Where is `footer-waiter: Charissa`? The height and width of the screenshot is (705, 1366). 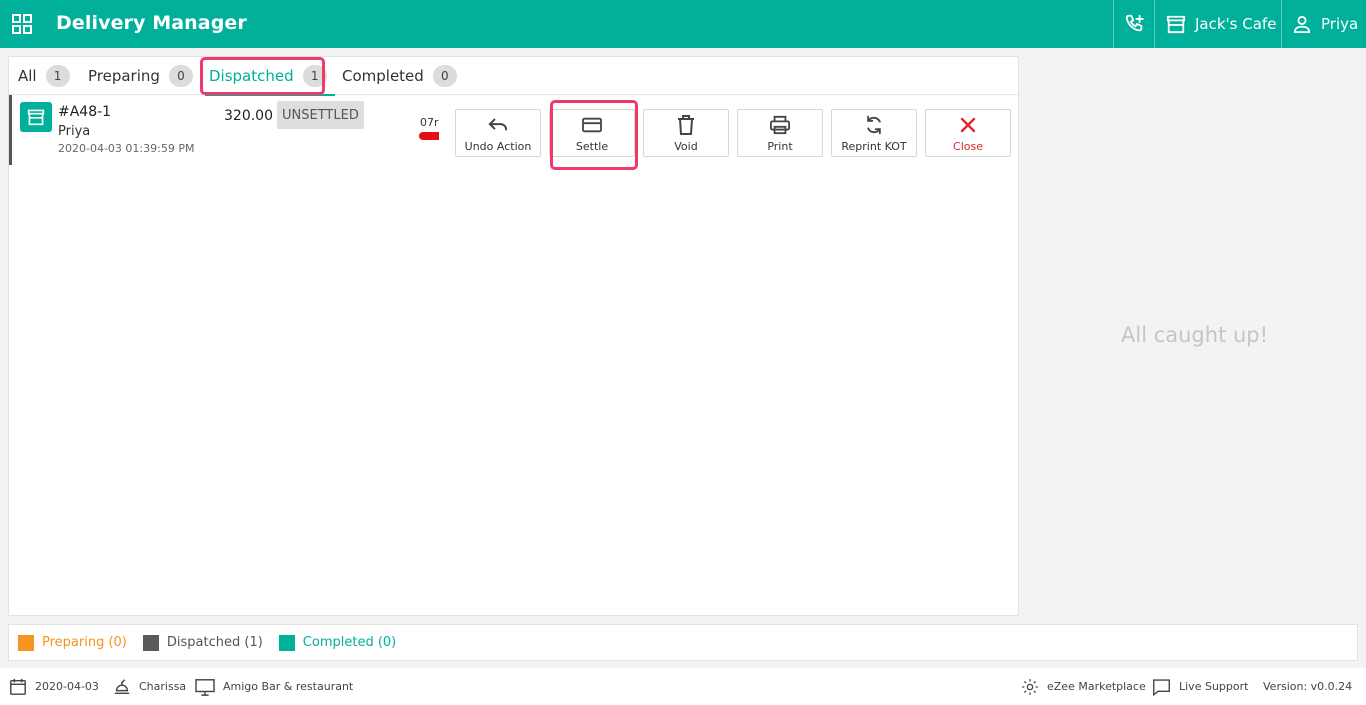 footer-waiter: Charissa is located at coordinates (149, 686).